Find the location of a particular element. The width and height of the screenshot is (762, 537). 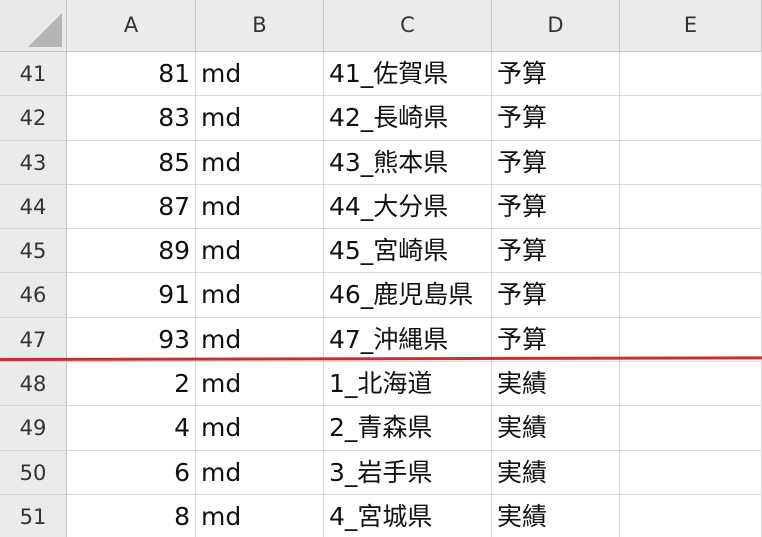

cell-c: 46_鹿児島県 is located at coordinates (408, 295).